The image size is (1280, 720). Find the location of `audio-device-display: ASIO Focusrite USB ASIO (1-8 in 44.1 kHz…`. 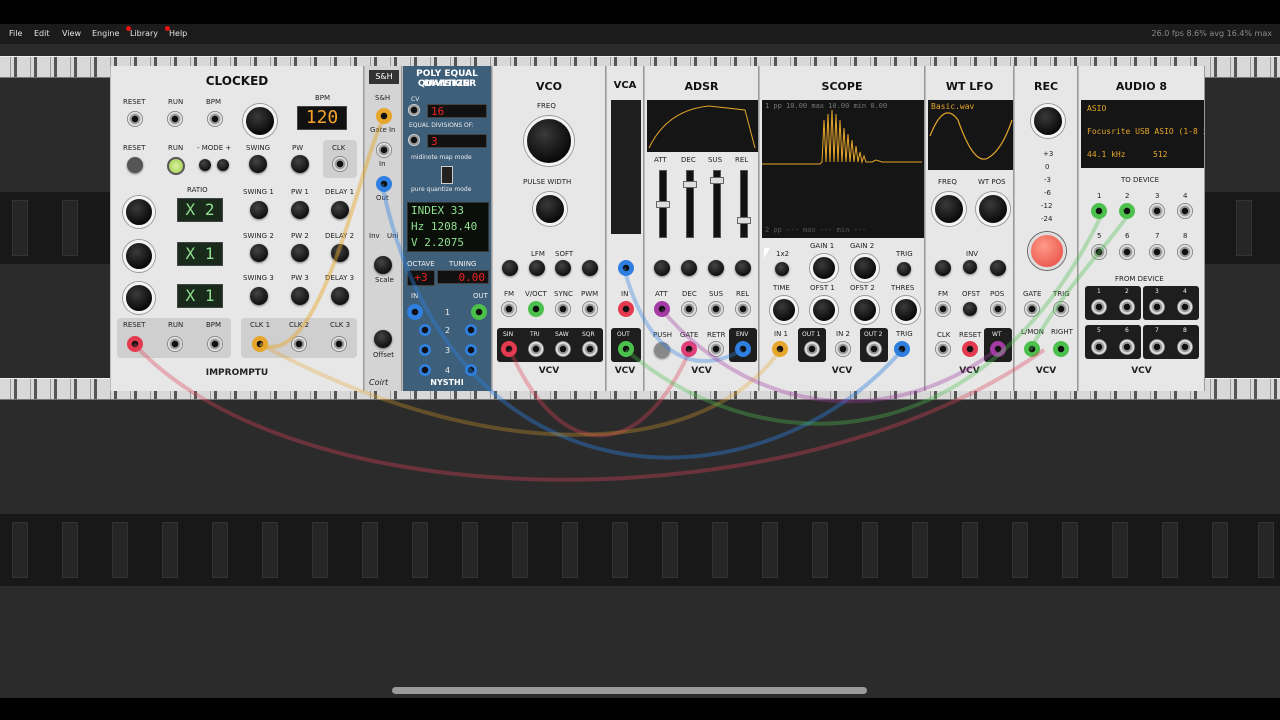

audio-device-display: ASIO Focusrite USB ASIO (1-8 in 44.1 kHz… is located at coordinates (1142, 134).